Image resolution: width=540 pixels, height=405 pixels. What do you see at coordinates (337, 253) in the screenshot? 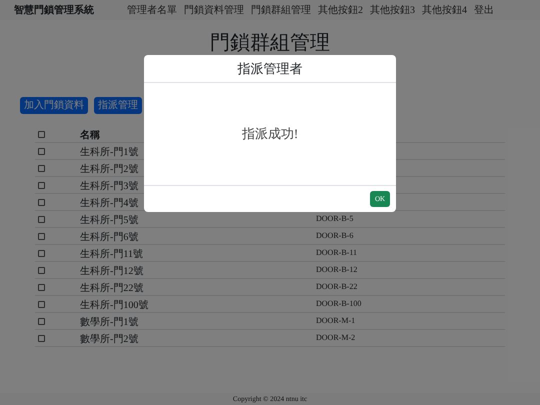
I see `table-cell: DOOR-B-11` at bounding box center [337, 253].